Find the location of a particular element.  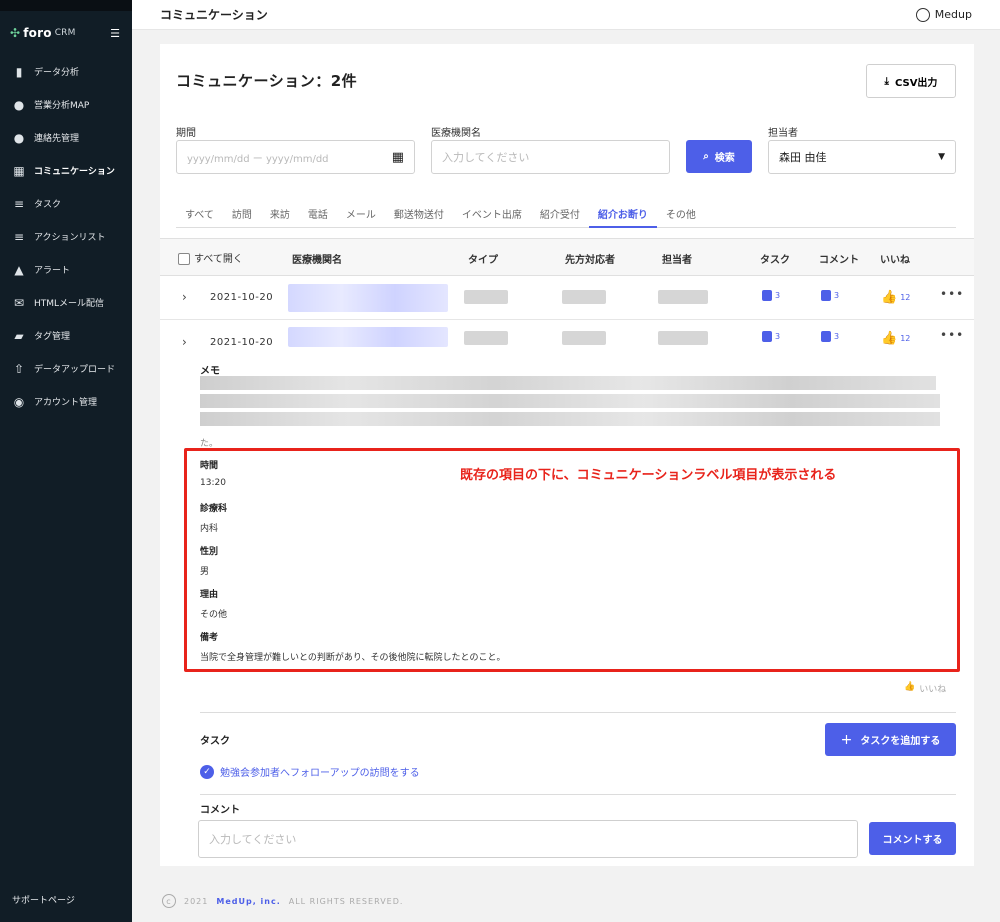

menu-collapse-icon: ☰ is located at coordinates (115, 33).